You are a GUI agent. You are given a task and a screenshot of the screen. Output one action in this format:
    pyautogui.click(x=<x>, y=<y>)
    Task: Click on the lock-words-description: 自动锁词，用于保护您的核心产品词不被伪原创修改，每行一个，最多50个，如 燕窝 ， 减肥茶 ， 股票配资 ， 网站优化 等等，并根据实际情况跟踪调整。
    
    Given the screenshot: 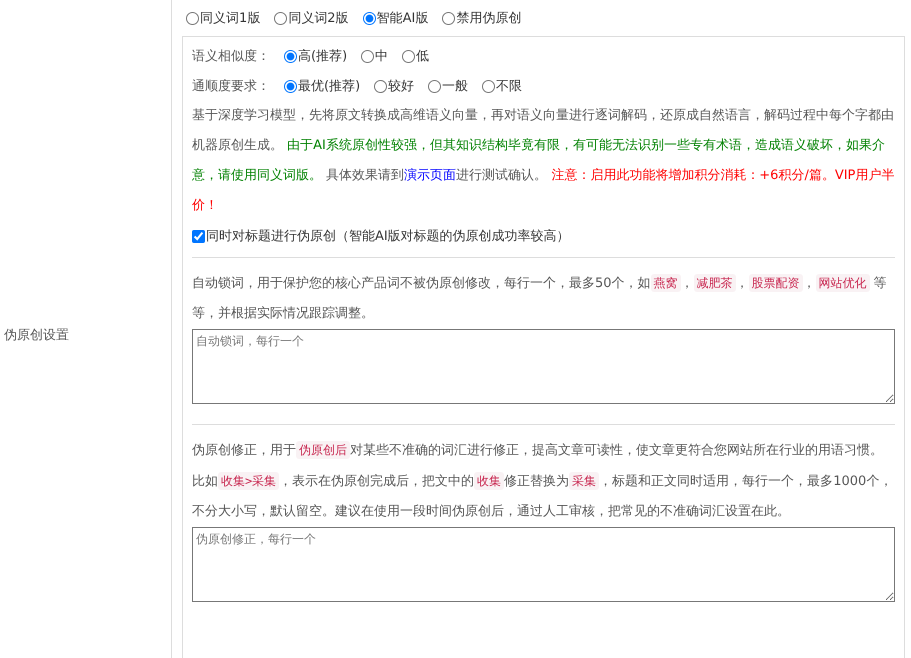 What is the action you would take?
    pyautogui.click(x=540, y=298)
    